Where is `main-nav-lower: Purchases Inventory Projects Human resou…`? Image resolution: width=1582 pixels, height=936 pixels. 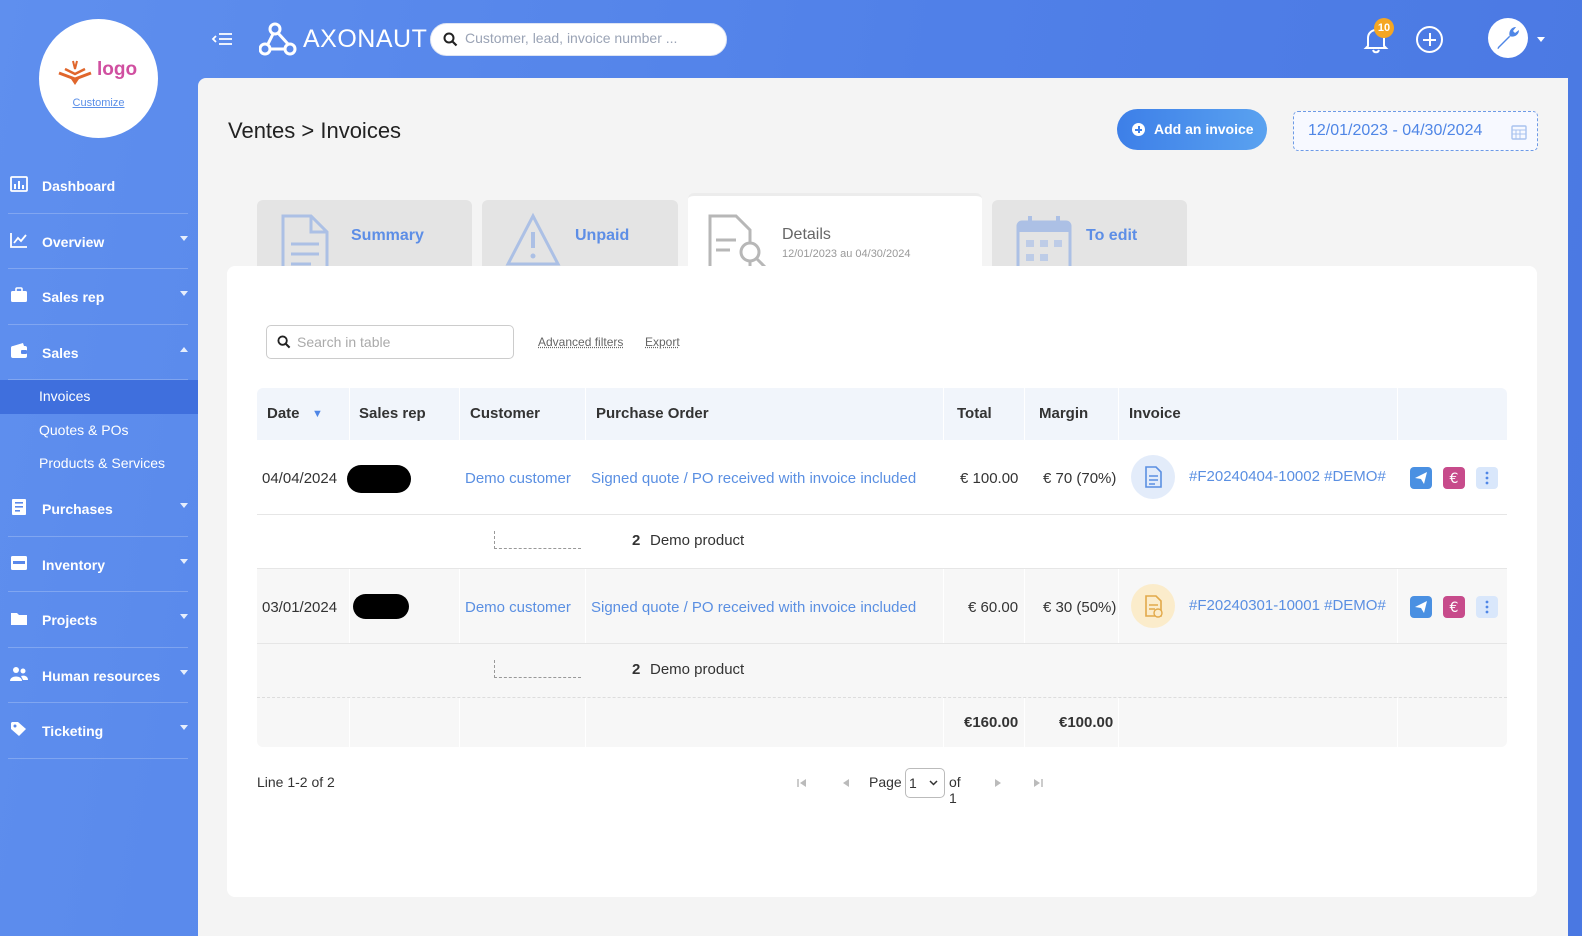 main-nav-lower: Purchases Inventory Projects Human resou… is located at coordinates (94, 620).